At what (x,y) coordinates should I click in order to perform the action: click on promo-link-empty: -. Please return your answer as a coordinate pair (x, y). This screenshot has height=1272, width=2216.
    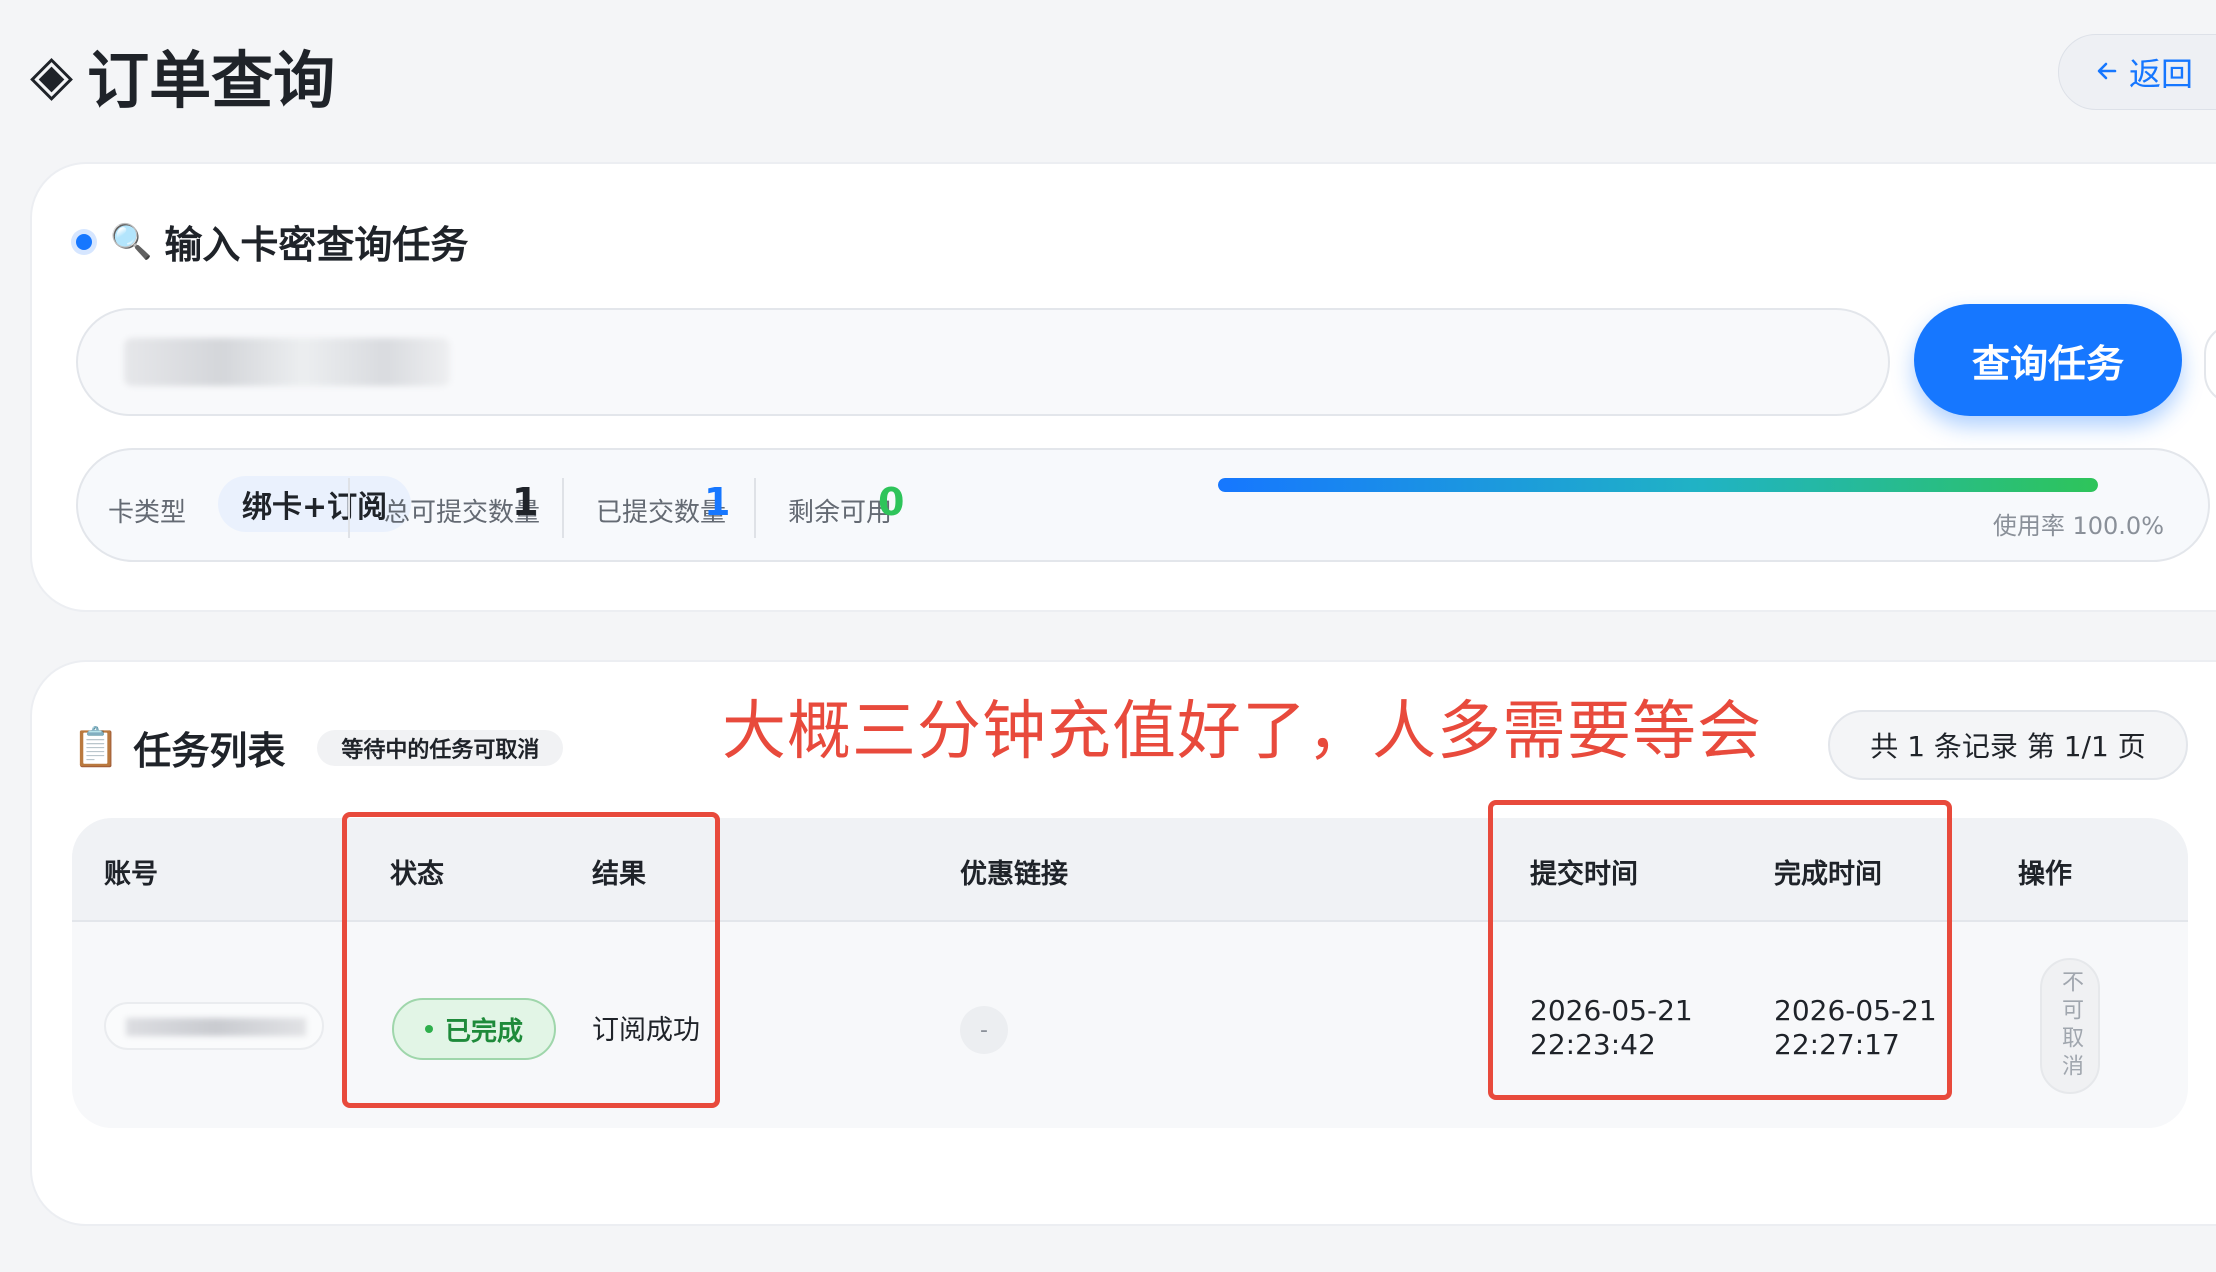
    Looking at the image, I should click on (984, 1030).